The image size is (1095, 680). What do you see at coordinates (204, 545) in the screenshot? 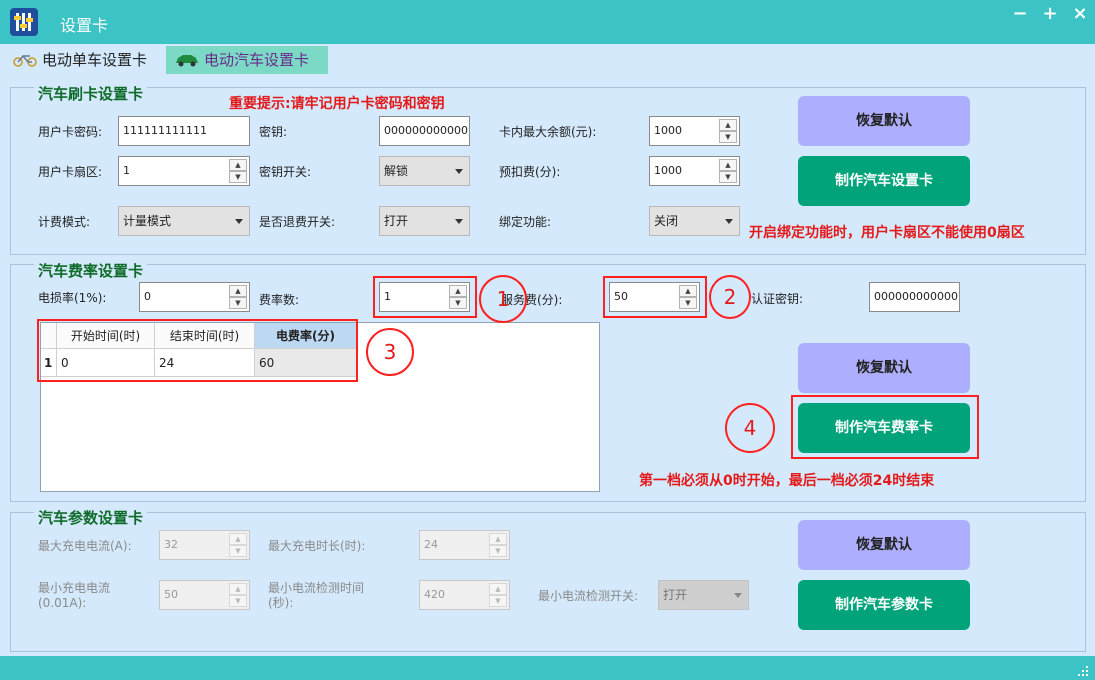
I see `max-current-stepper: 32 ▲ ▼` at bounding box center [204, 545].